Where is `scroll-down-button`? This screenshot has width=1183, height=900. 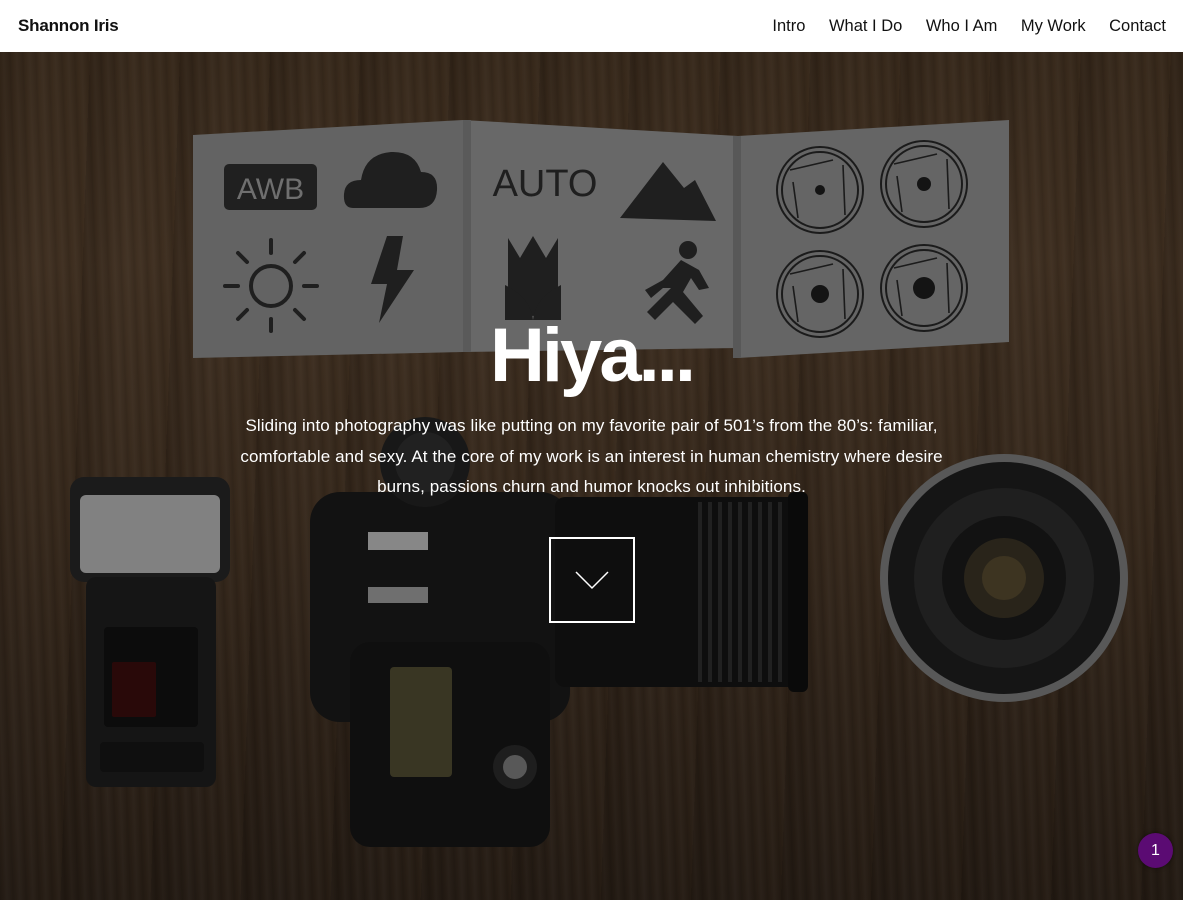 scroll-down-button is located at coordinates (592, 580).